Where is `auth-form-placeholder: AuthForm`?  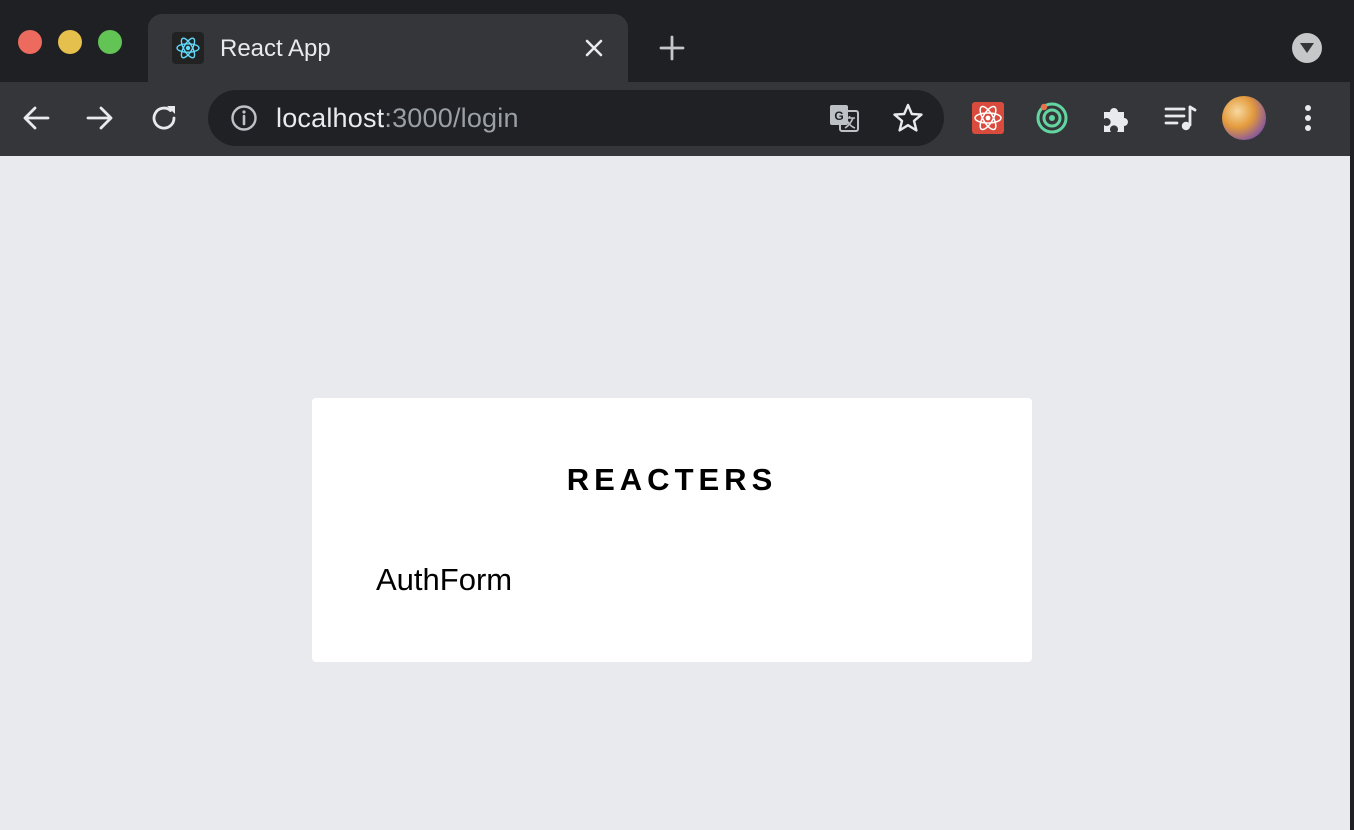
auth-form-placeholder: AuthForm is located at coordinates (444, 579).